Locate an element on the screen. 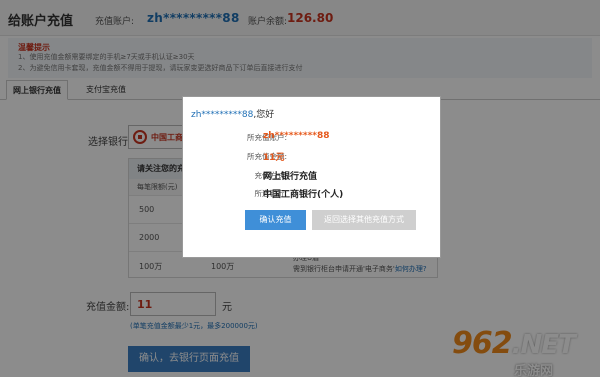 The height and width of the screenshot is (377, 600). back-to-methods-button: 返回选择其他充值方式 is located at coordinates (364, 220).